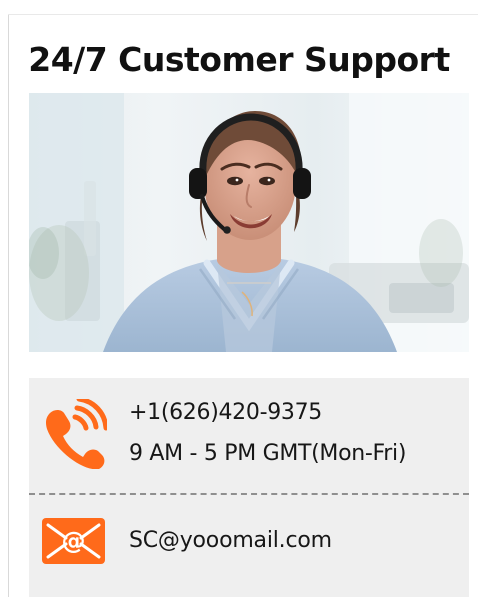 This screenshot has height=597, width=478. Describe the element at coordinates (230, 541) in the screenshot. I see `email-address: SC@yooomail.com` at that location.